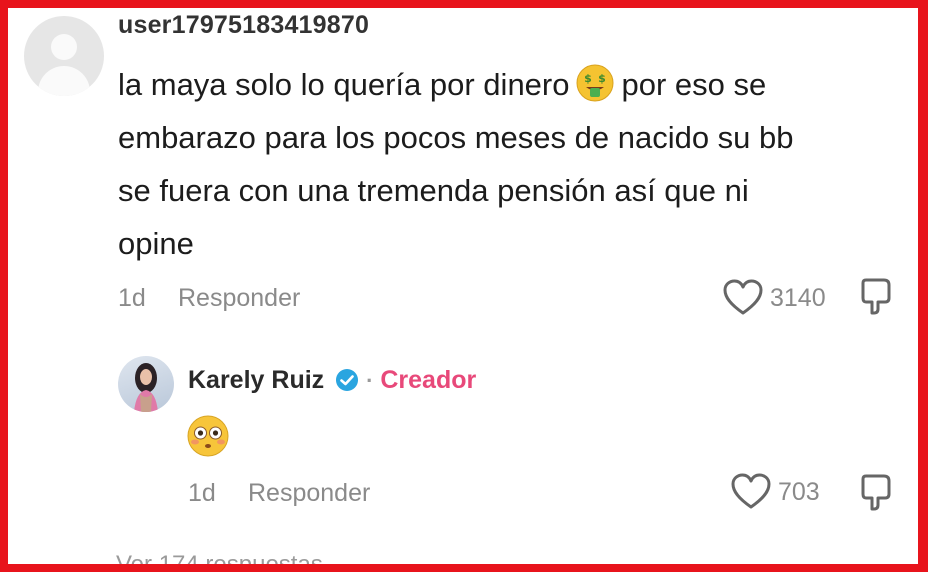 Image resolution: width=928 pixels, height=572 pixels. Describe the element at coordinates (344, 84) in the screenshot. I see `comment-text-part: la maya solo lo quería por dinero` at that location.